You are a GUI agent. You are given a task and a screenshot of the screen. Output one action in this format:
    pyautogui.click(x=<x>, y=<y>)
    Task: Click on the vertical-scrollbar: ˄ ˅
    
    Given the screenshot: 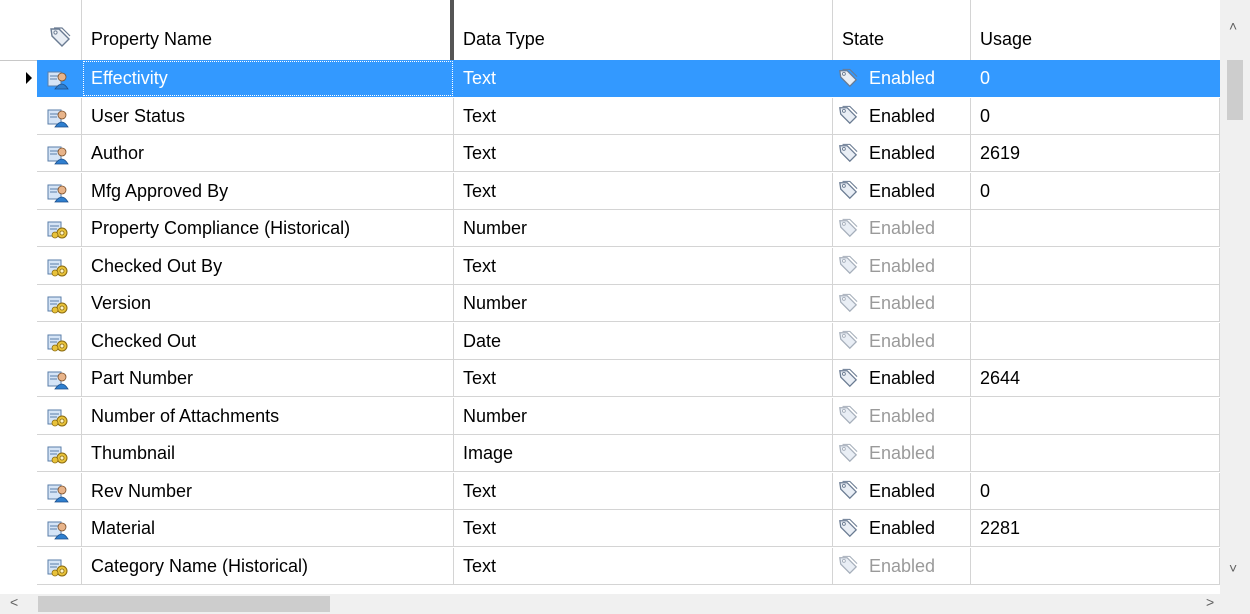 What is the action you would take?
    pyautogui.click(x=1235, y=297)
    